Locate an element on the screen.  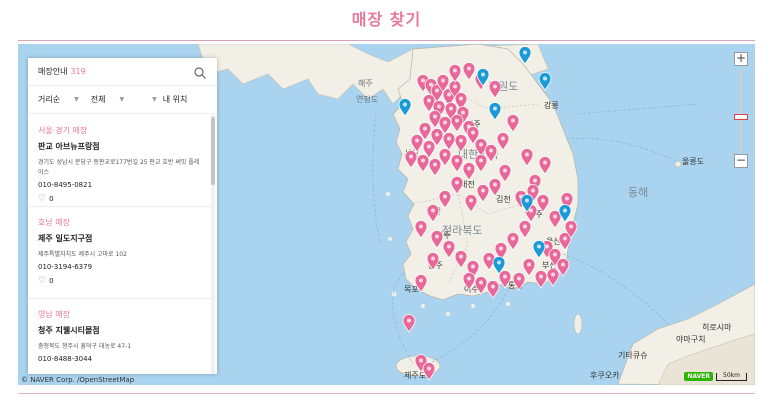
zoom-slider-handle is located at coordinates (741, 117).